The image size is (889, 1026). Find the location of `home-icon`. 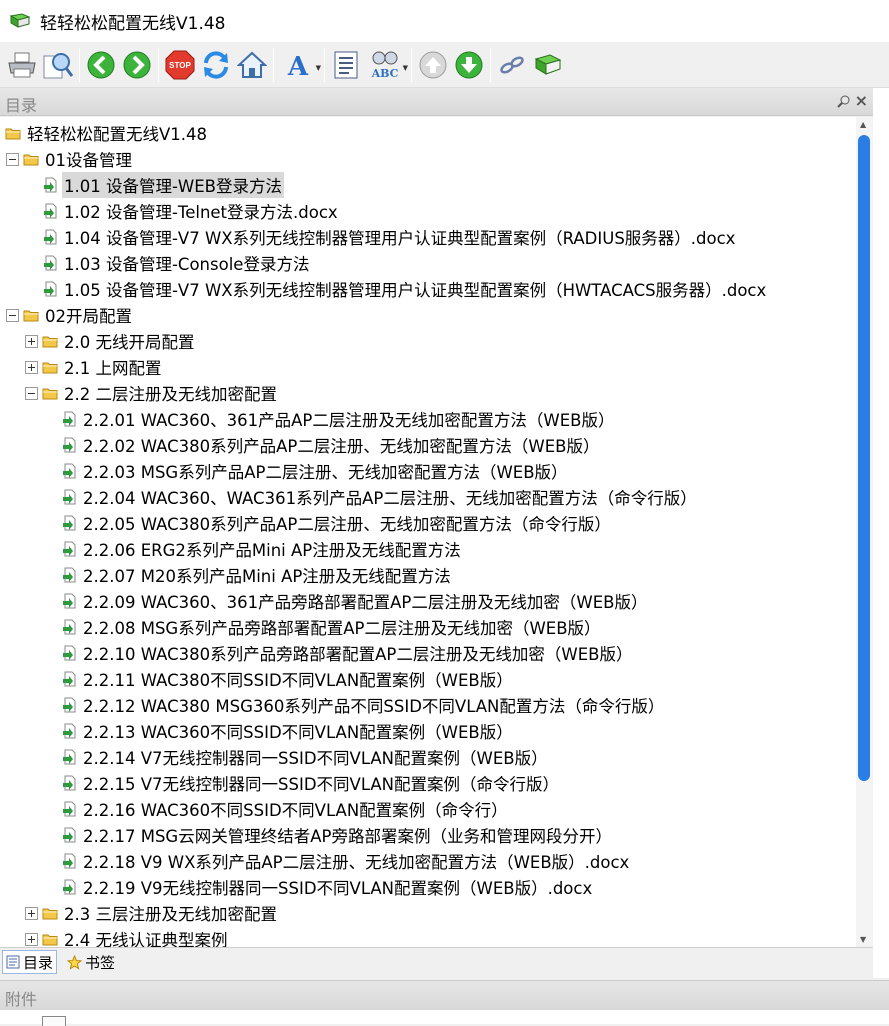

home-icon is located at coordinates (252, 64).